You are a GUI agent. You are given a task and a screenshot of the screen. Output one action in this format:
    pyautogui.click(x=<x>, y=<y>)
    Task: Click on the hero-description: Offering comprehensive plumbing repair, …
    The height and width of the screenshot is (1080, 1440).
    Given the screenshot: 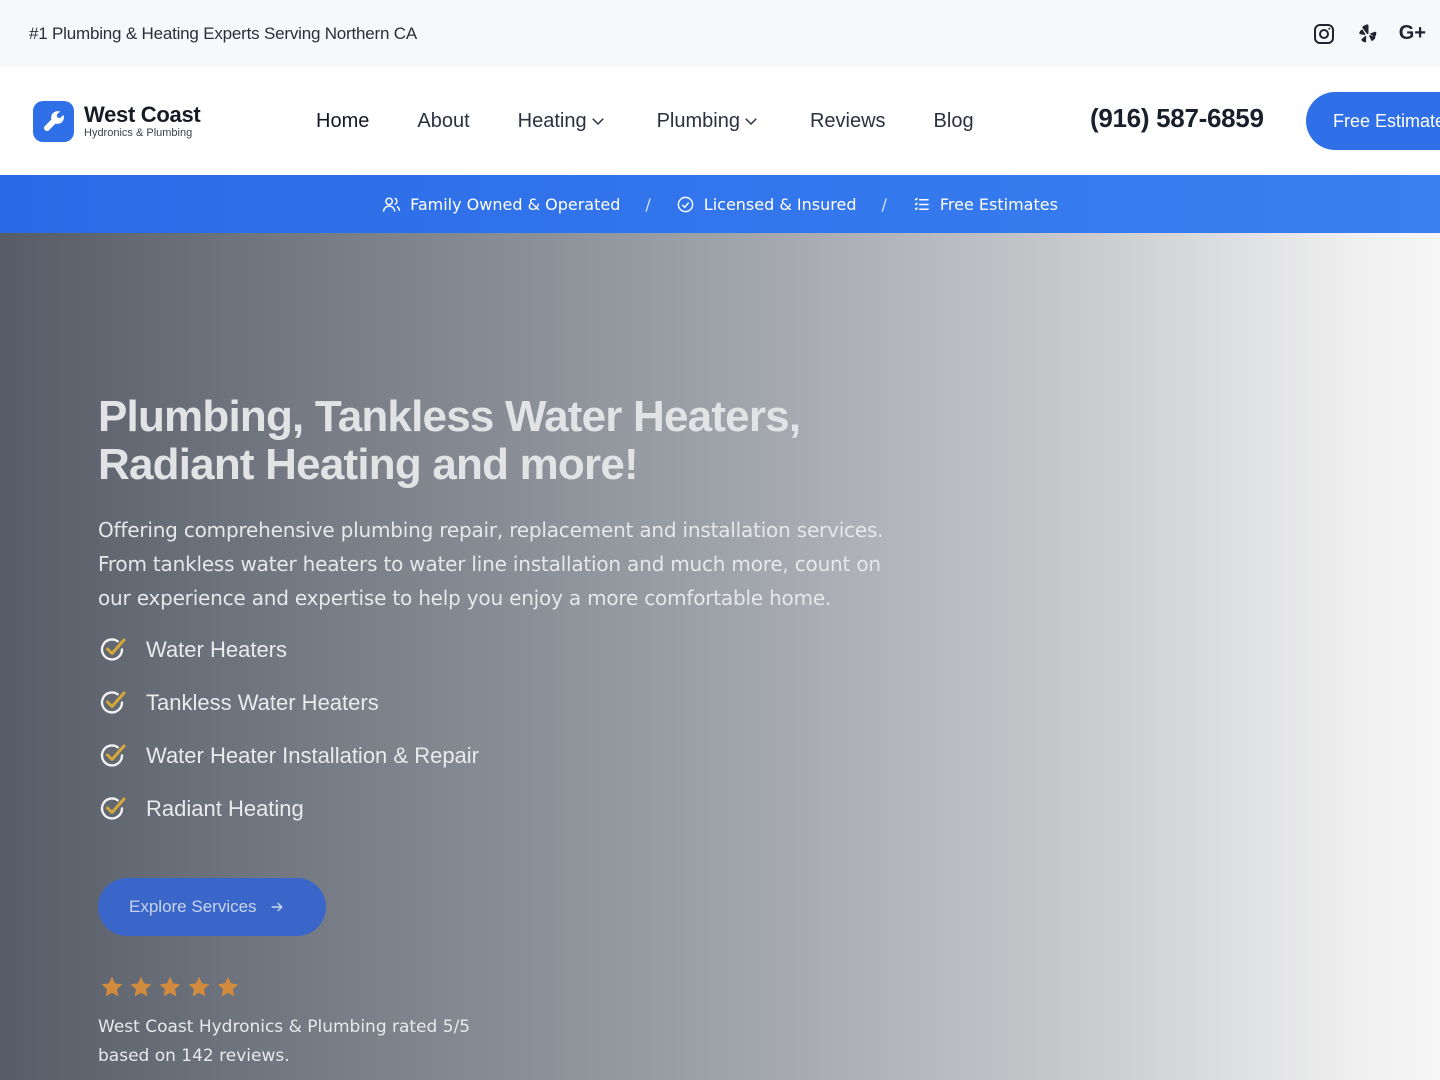 What is the action you would take?
    pyautogui.click(x=491, y=564)
    